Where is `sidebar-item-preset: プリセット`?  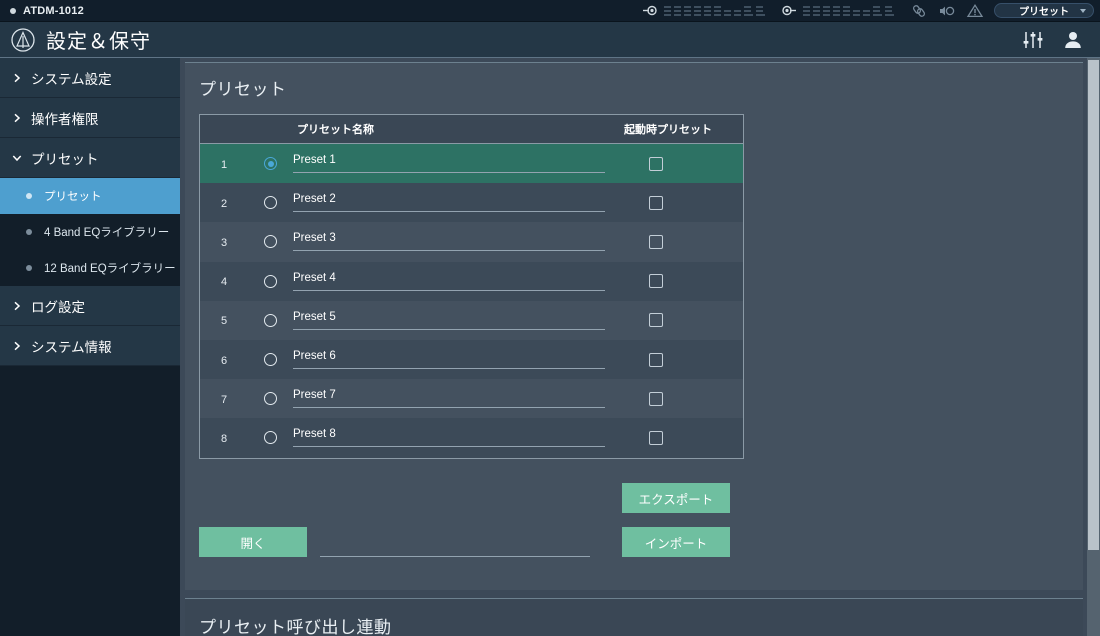 sidebar-item-preset: プリセット is located at coordinates (90, 158).